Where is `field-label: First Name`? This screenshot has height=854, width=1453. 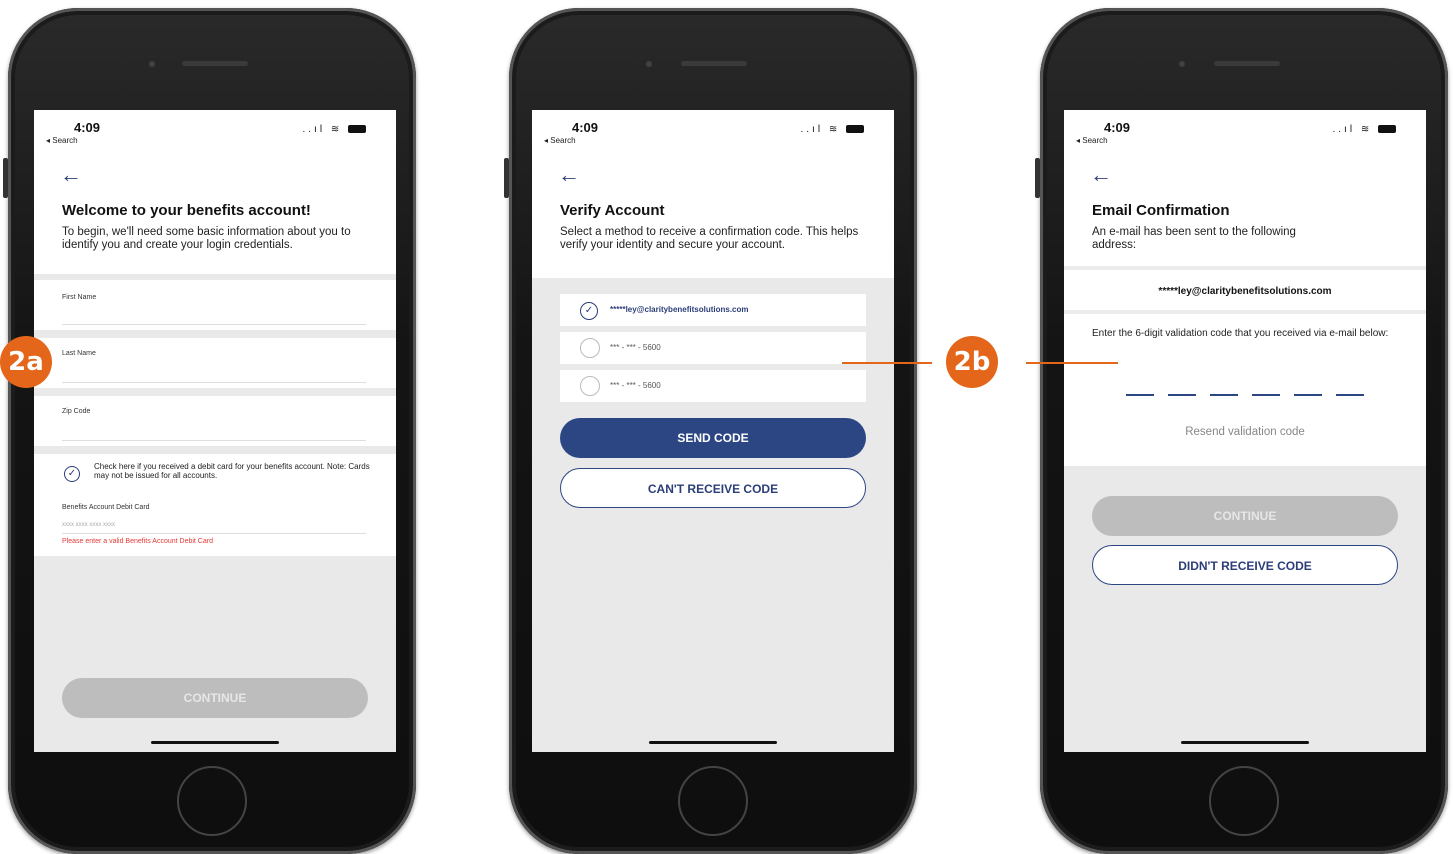
field-label: First Name is located at coordinates (79, 297).